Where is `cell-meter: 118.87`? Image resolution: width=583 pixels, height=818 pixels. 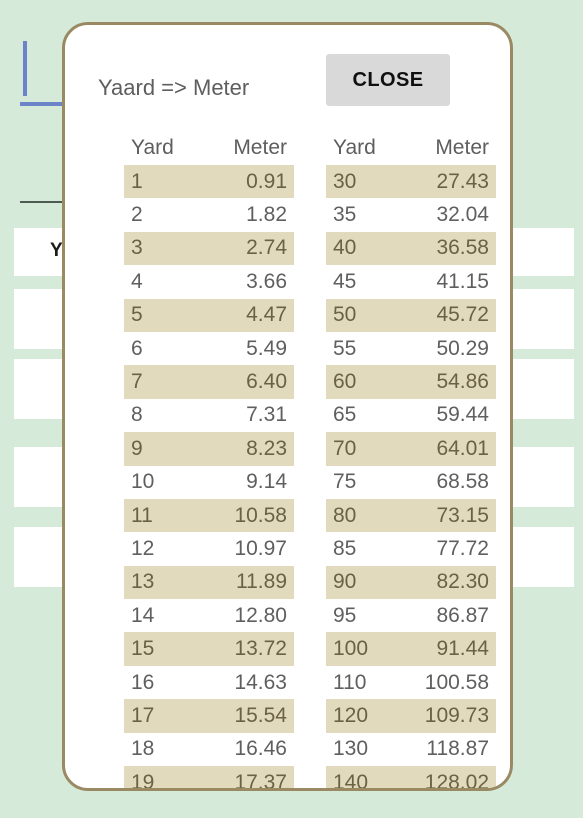
cell-meter: 118.87 is located at coordinates (457, 749).